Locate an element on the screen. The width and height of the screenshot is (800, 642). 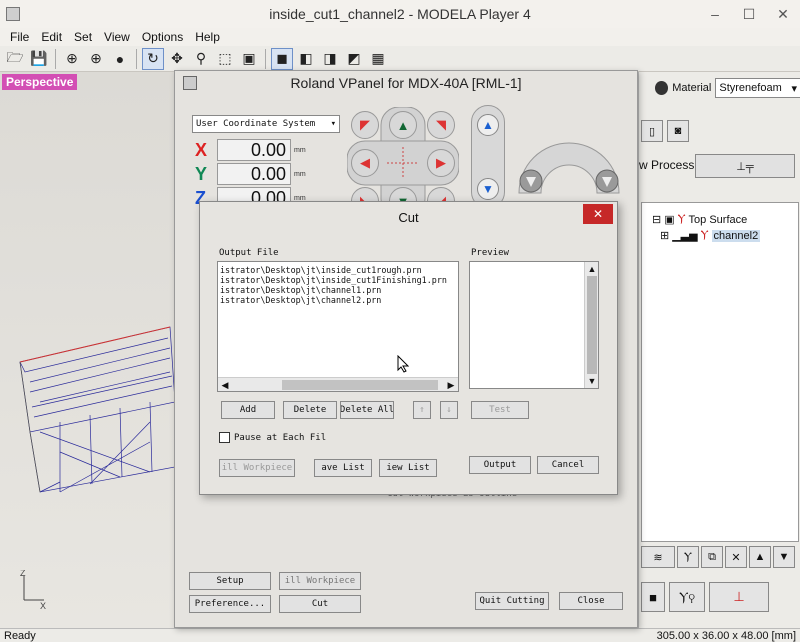
open-folder-icon: 🗁 is located at coordinates (15, 59).